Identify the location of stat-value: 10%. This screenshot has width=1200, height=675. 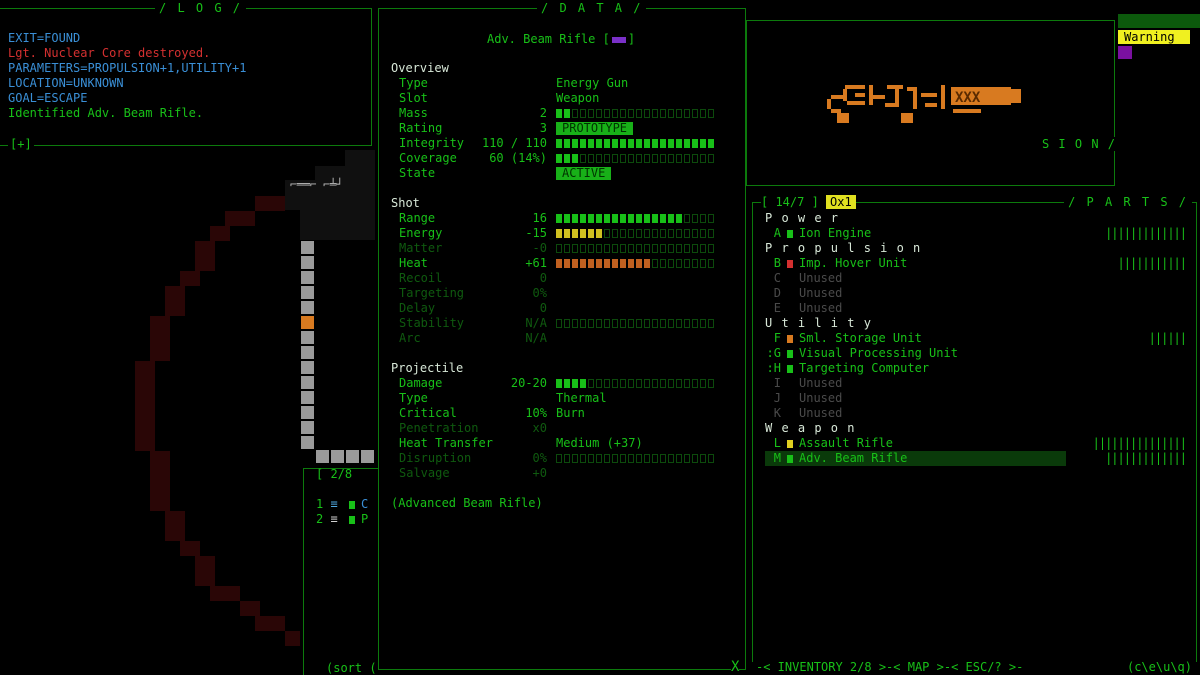
(536, 413).